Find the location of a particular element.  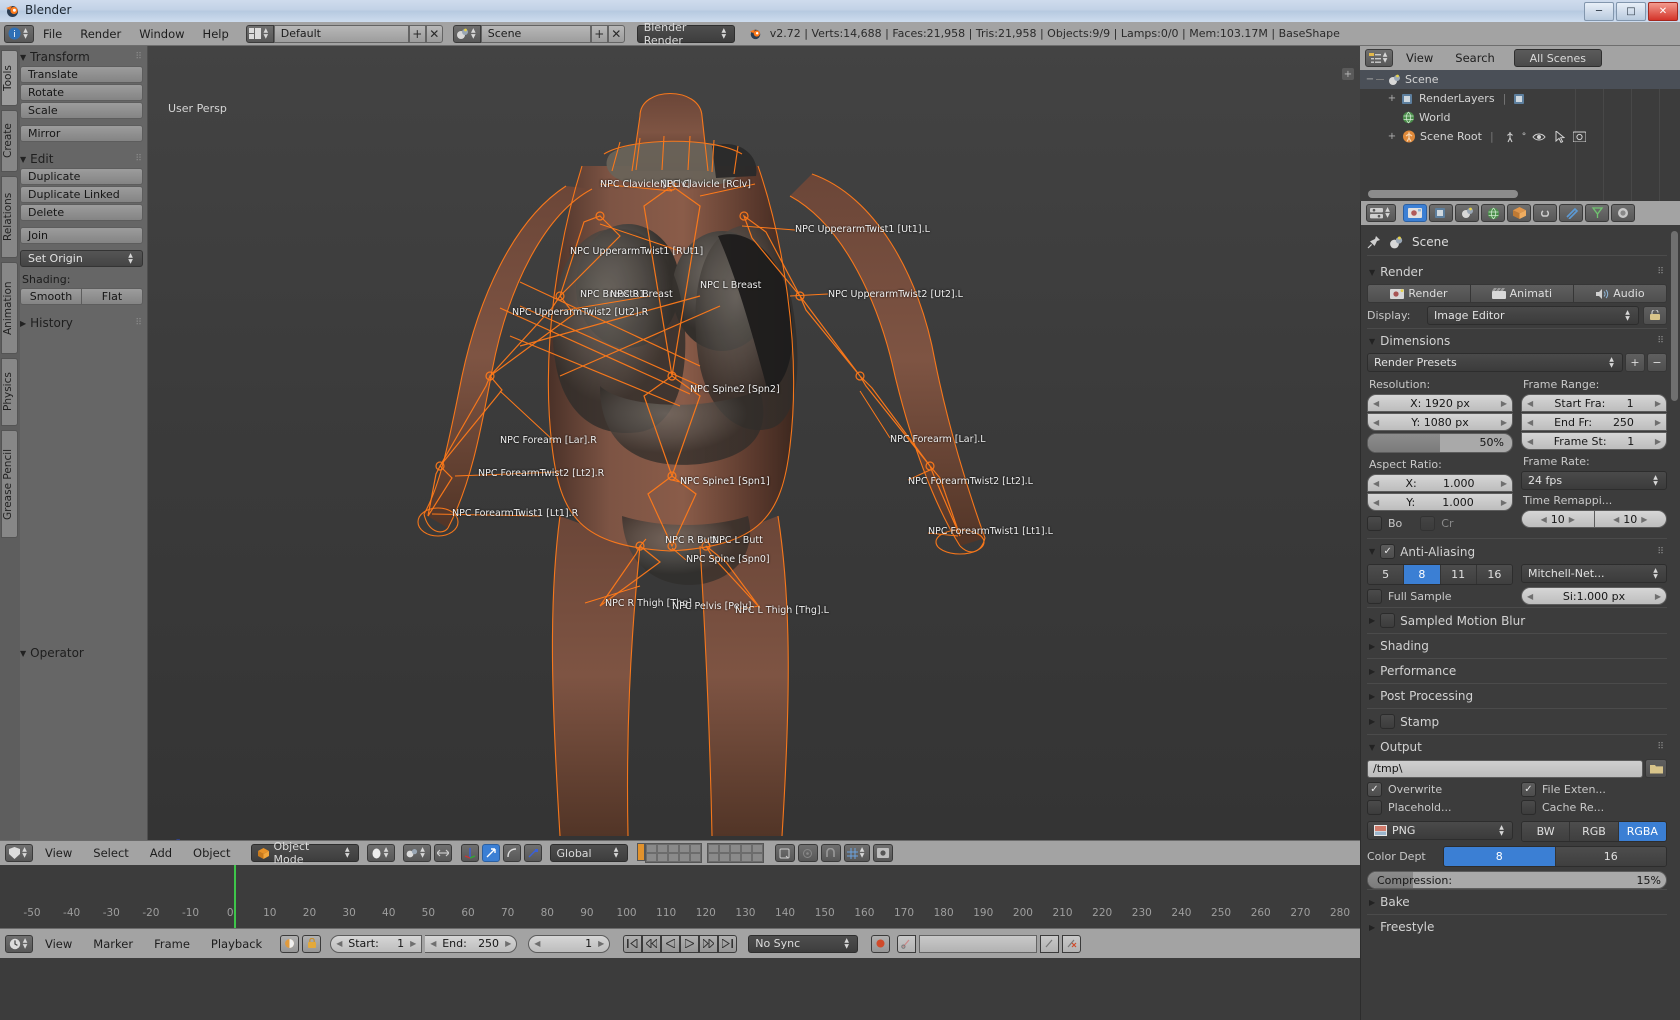

outliner-row-renderlayers: + RenderLayers | is located at coordinates (1520, 98).